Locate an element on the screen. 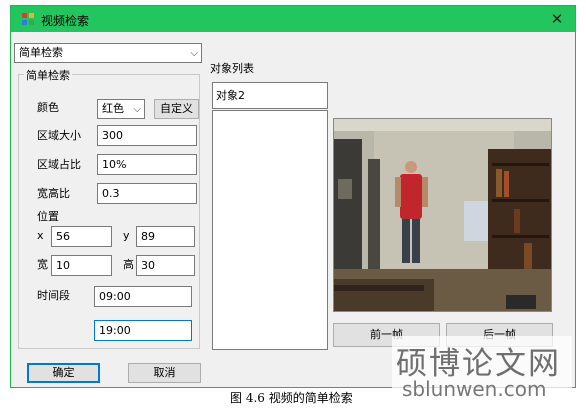 The image size is (586, 409). app-palette-icon is located at coordinates (28, 19).